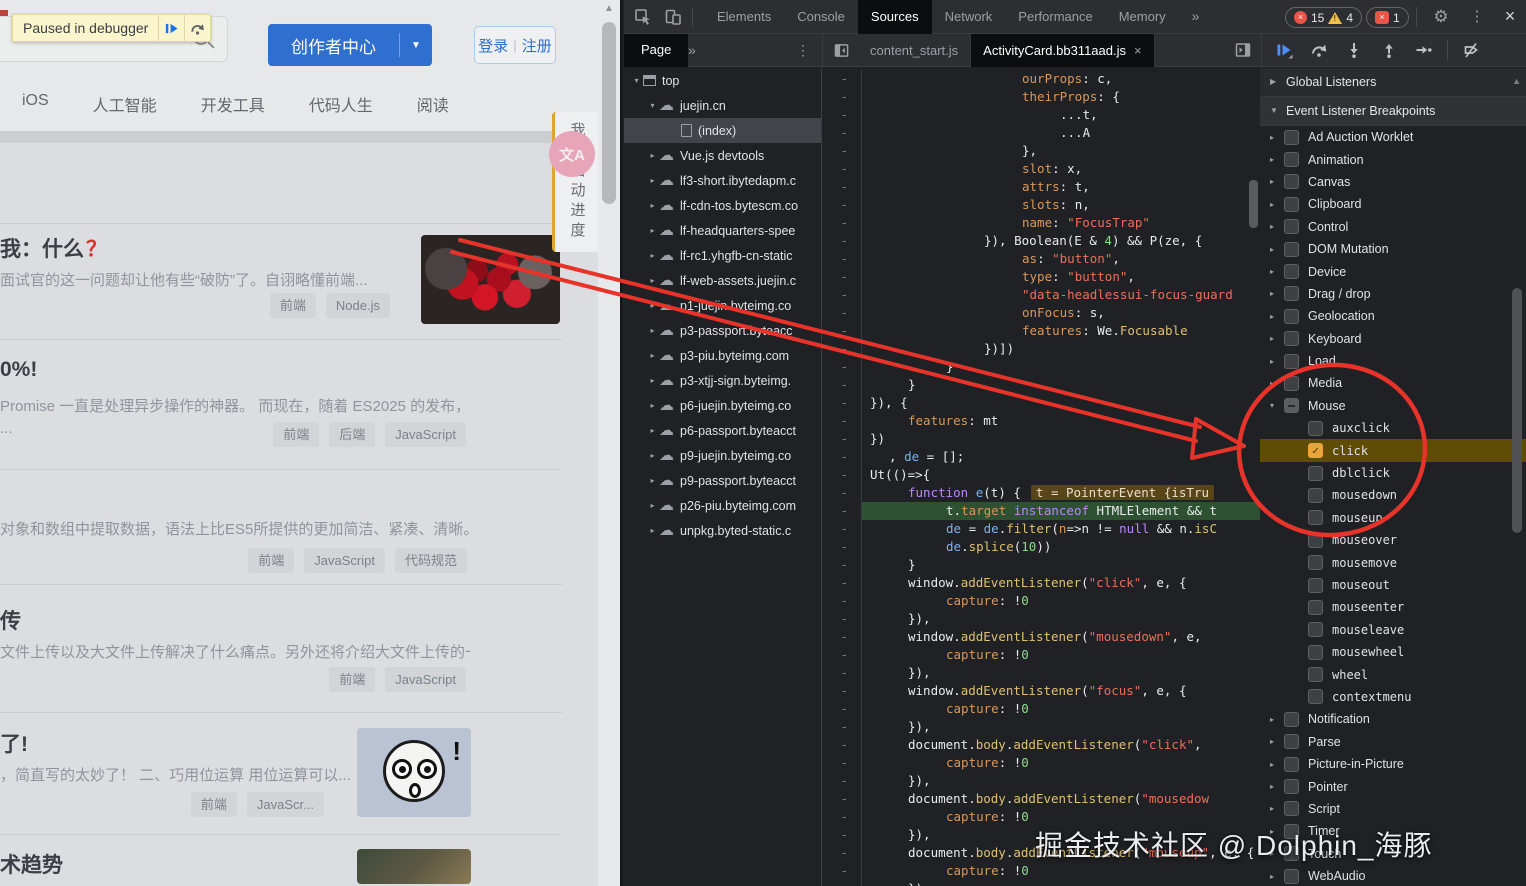 Image resolution: width=1526 pixels, height=886 pixels. What do you see at coordinates (841, 50) in the screenshot?
I see `hide-navigator-icon` at bounding box center [841, 50].